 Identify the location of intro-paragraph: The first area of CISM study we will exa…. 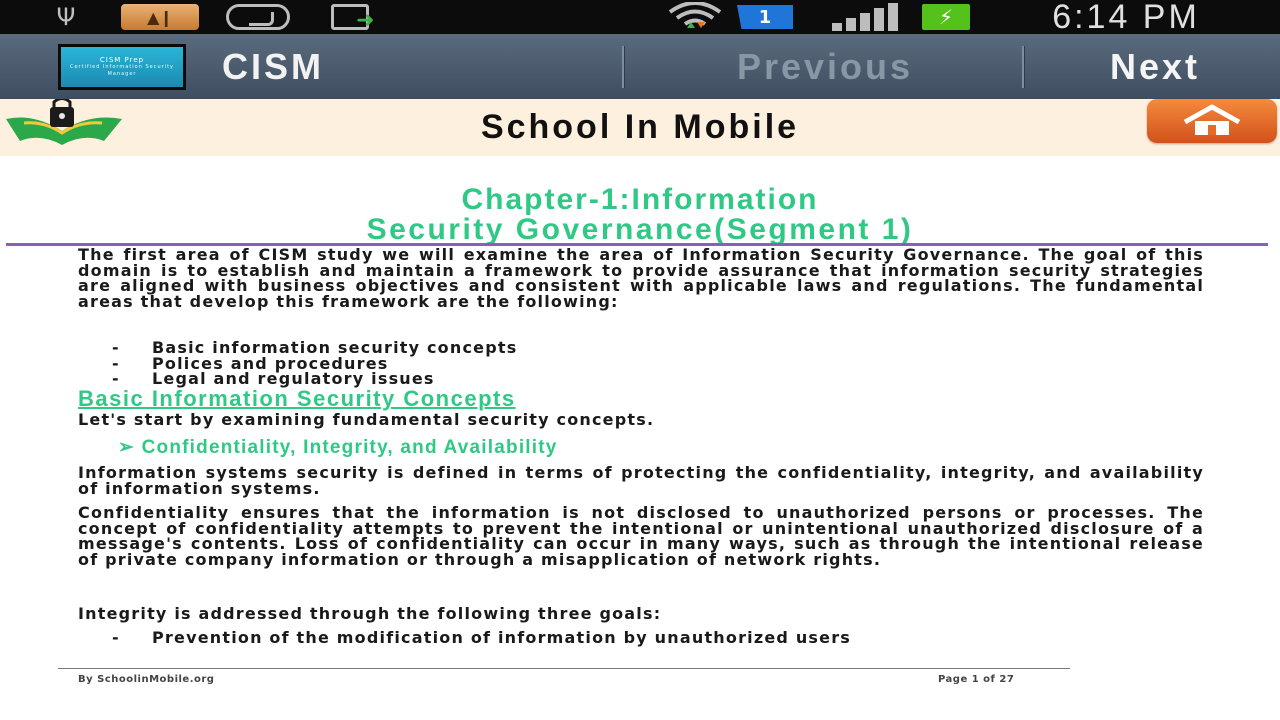
(641, 278).